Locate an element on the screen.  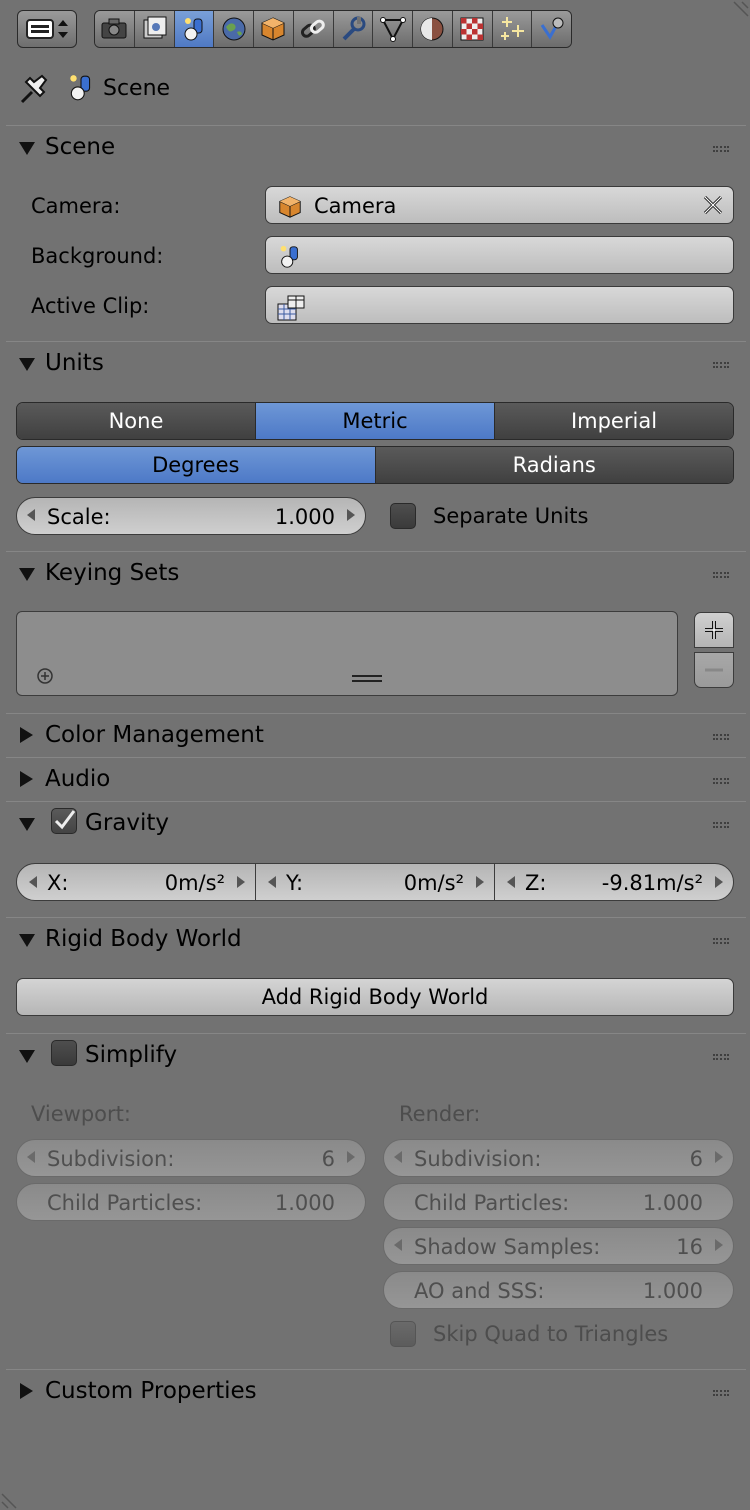
simplify-panel-title: Simplify is located at coordinates (131, 1055).